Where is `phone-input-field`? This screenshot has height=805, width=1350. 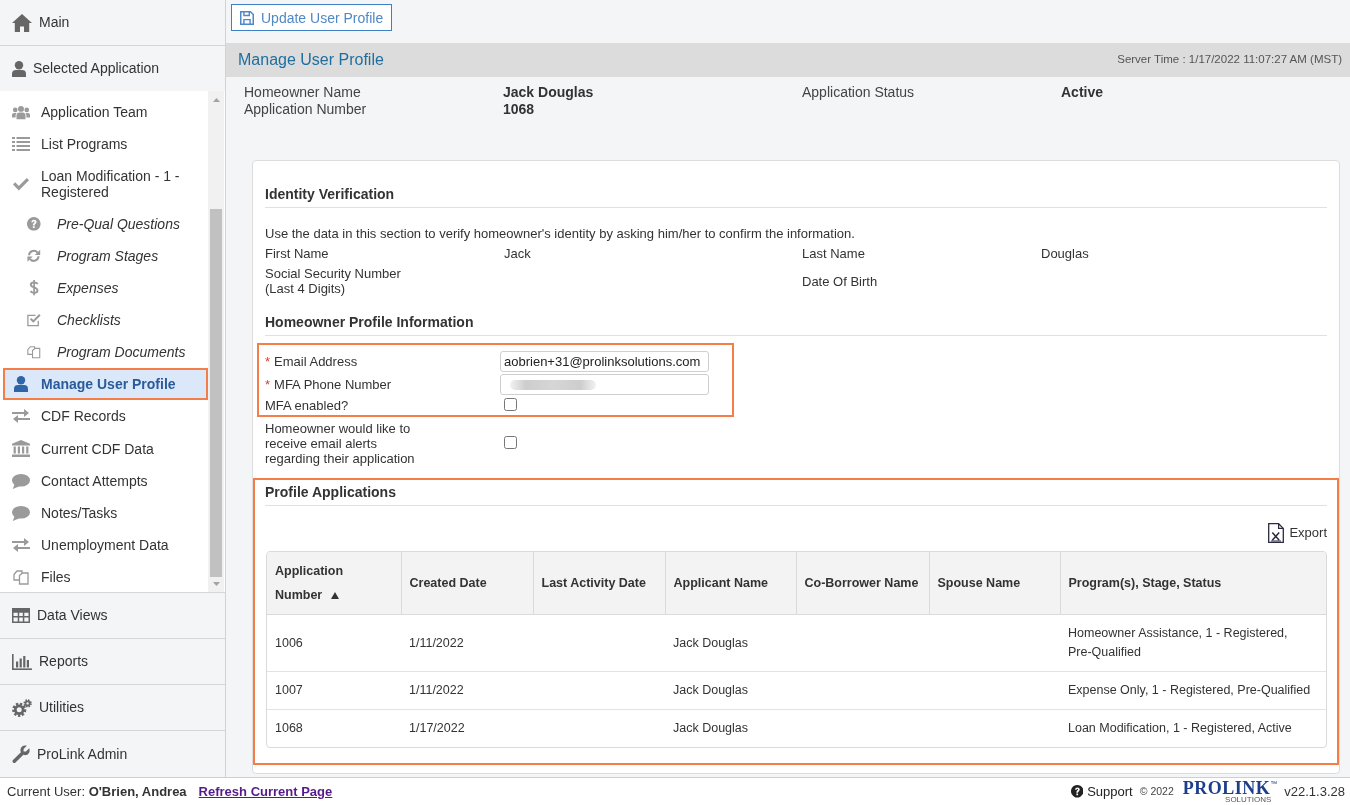 phone-input-field is located at coordinates (604, 384).